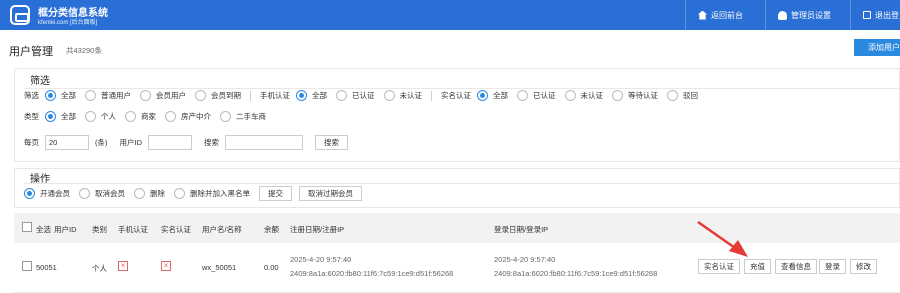 The image size is (900, 293). What do you see at coordinates (682, 95) in the screenshot?
I see `radio-realname-rejected: 驳回` at bounding box center [682, 95].